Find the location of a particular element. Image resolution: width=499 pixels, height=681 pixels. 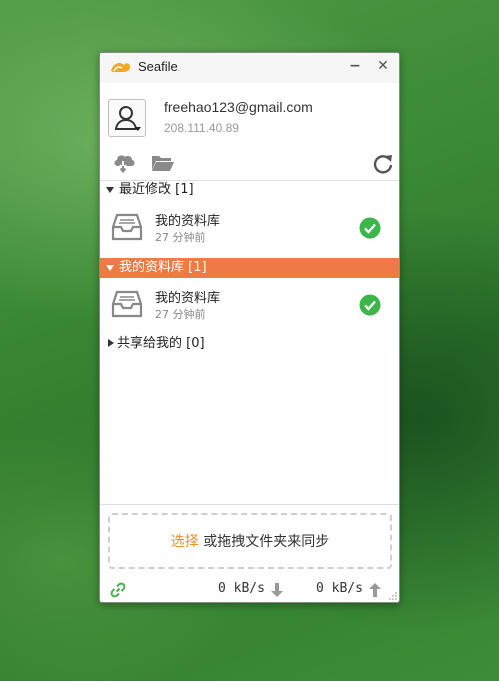

download-speed: 0 kB/s is located at coordinates (241, 588).